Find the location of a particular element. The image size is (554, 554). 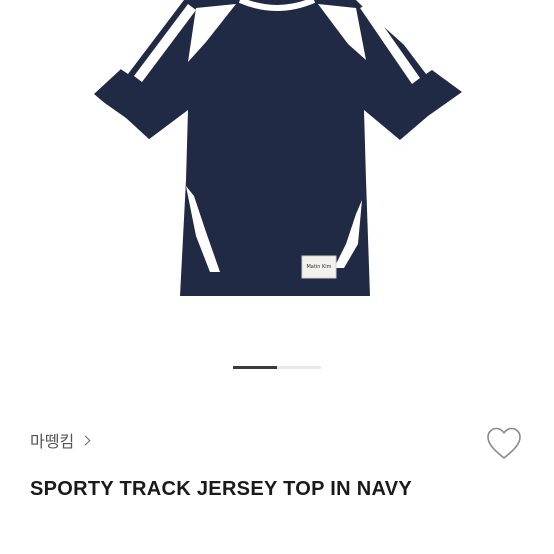

jersey-label-text: Matin Kim is located at coordinates (318, 267).